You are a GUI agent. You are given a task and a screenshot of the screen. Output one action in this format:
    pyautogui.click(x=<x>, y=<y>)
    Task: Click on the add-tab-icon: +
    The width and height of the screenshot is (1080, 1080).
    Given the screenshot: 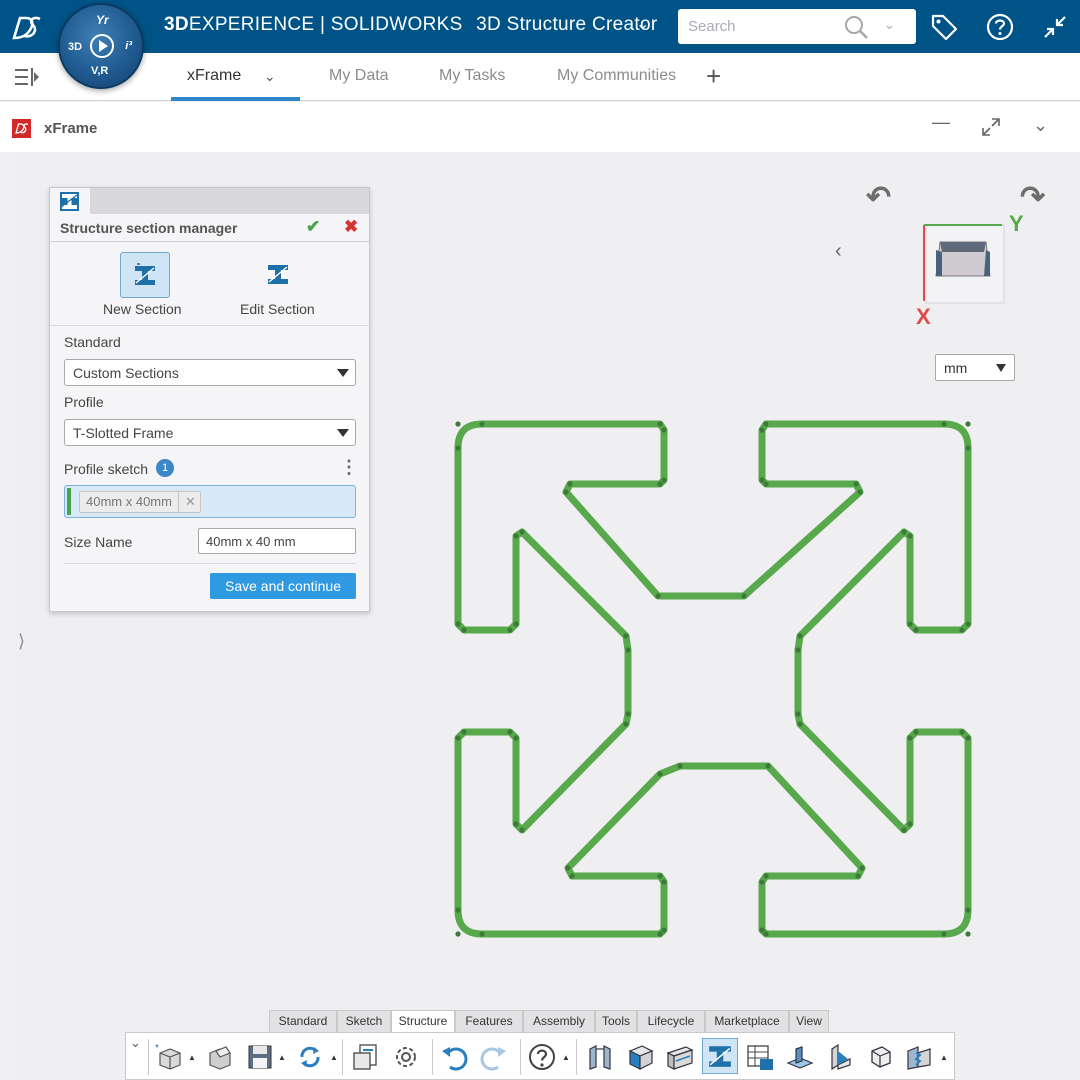 What is the action you would take?
    pyautogui.click(x=713, y=76)
    